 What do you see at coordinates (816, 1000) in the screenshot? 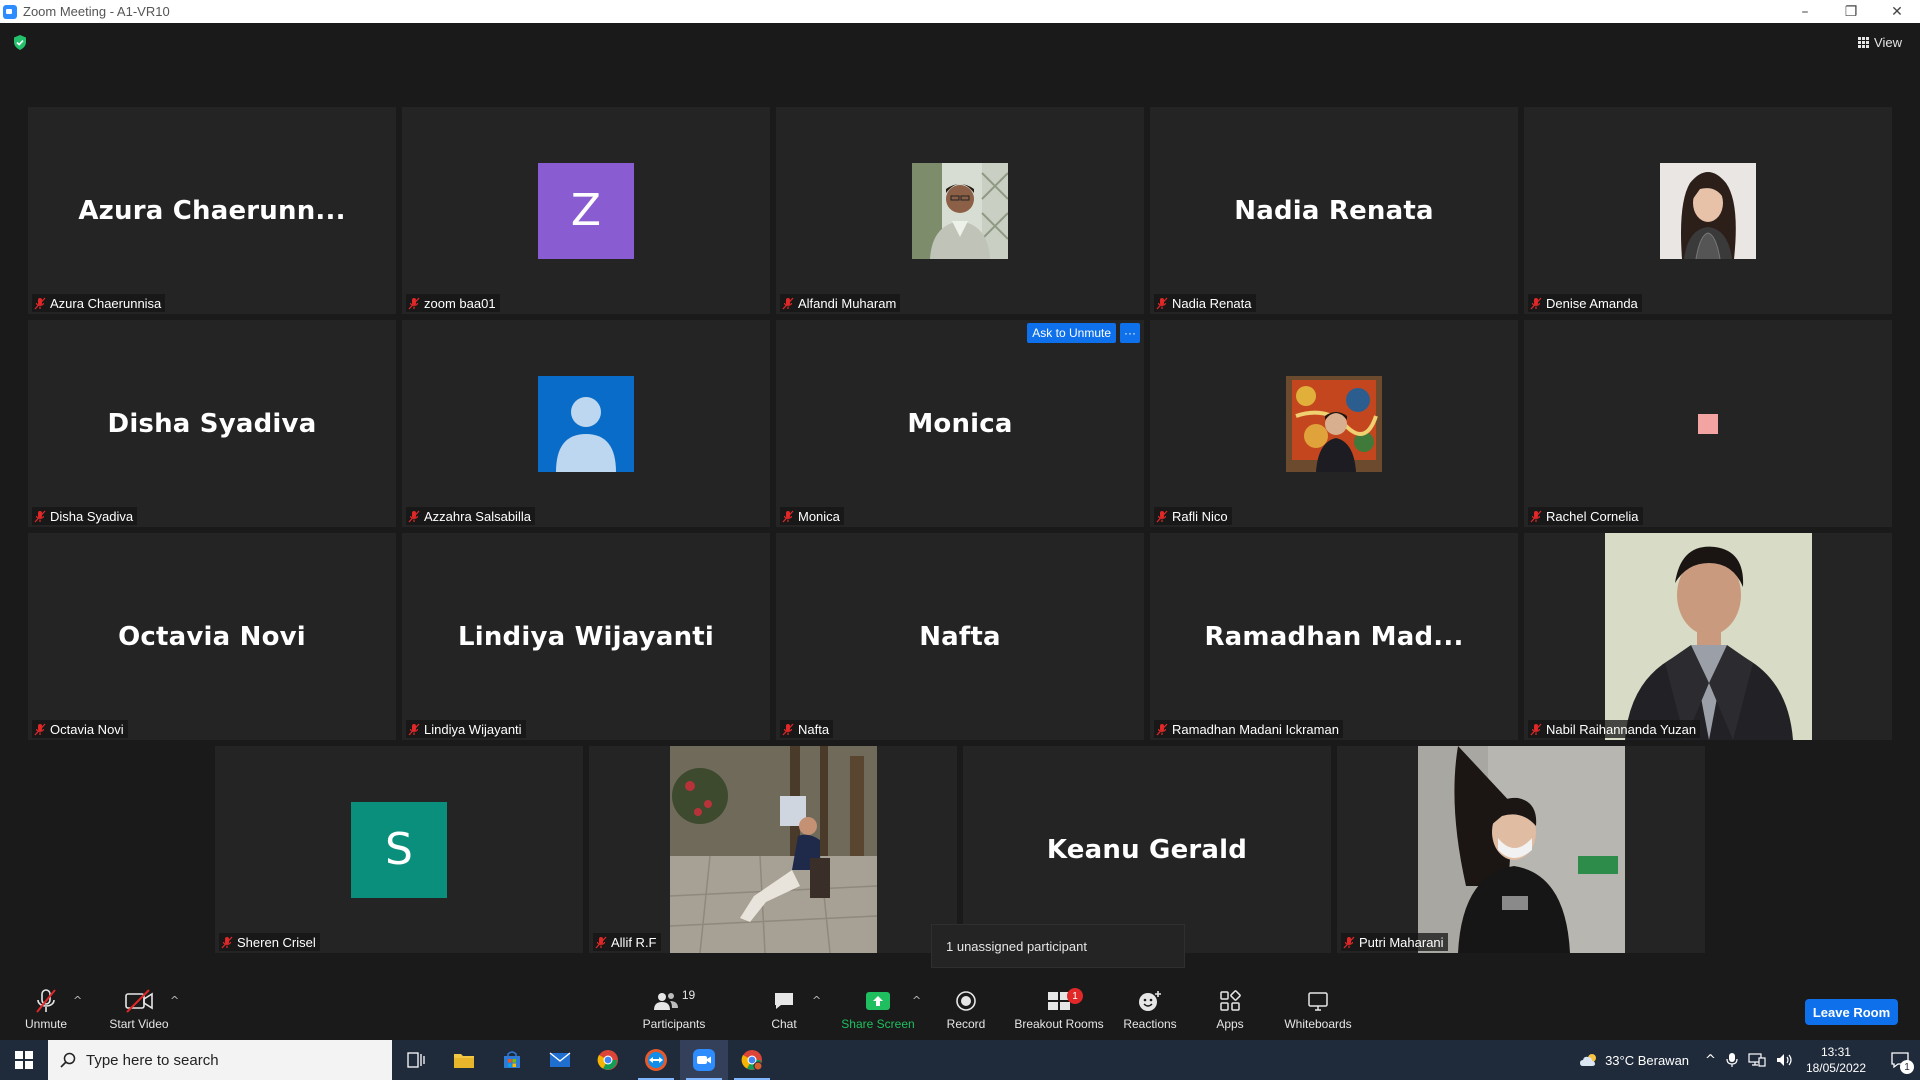
I see `chat-options-caret: ^` at bounding box center [816, 1000].